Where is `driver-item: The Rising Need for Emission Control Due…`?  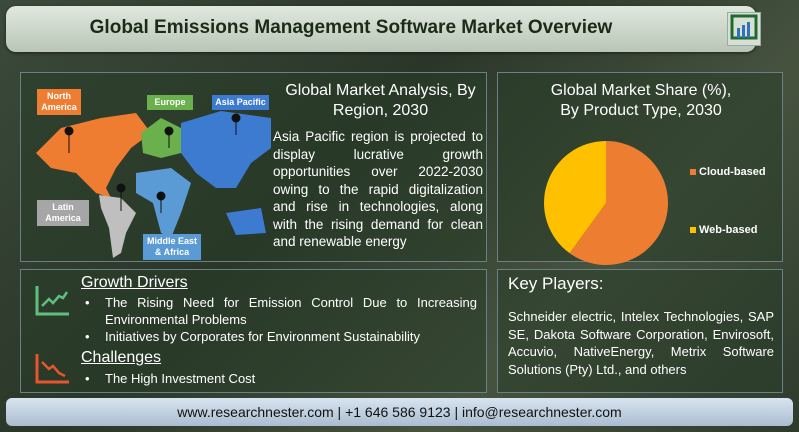 driver-item: The Rising Need for Emission Control Due… is located at coordinates (279, 311).